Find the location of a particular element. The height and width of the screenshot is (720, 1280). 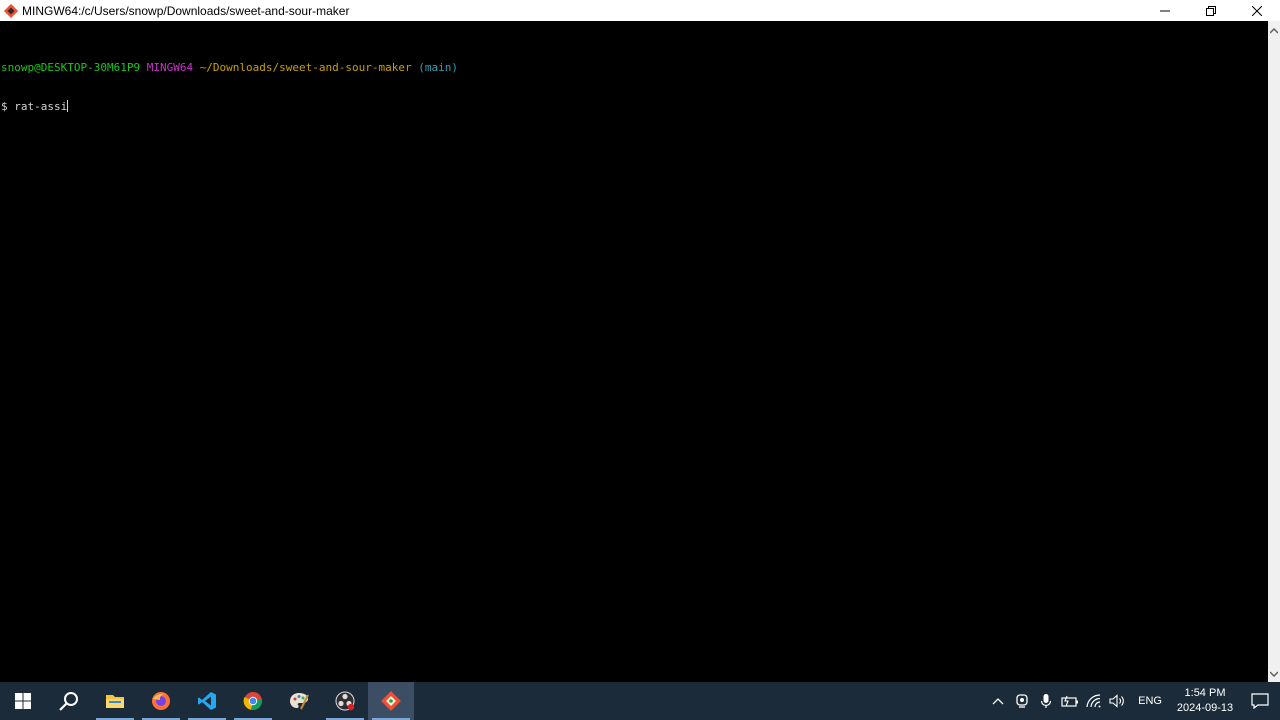

clock-time: 1:54 PM is located at coordinates (1205, 693).